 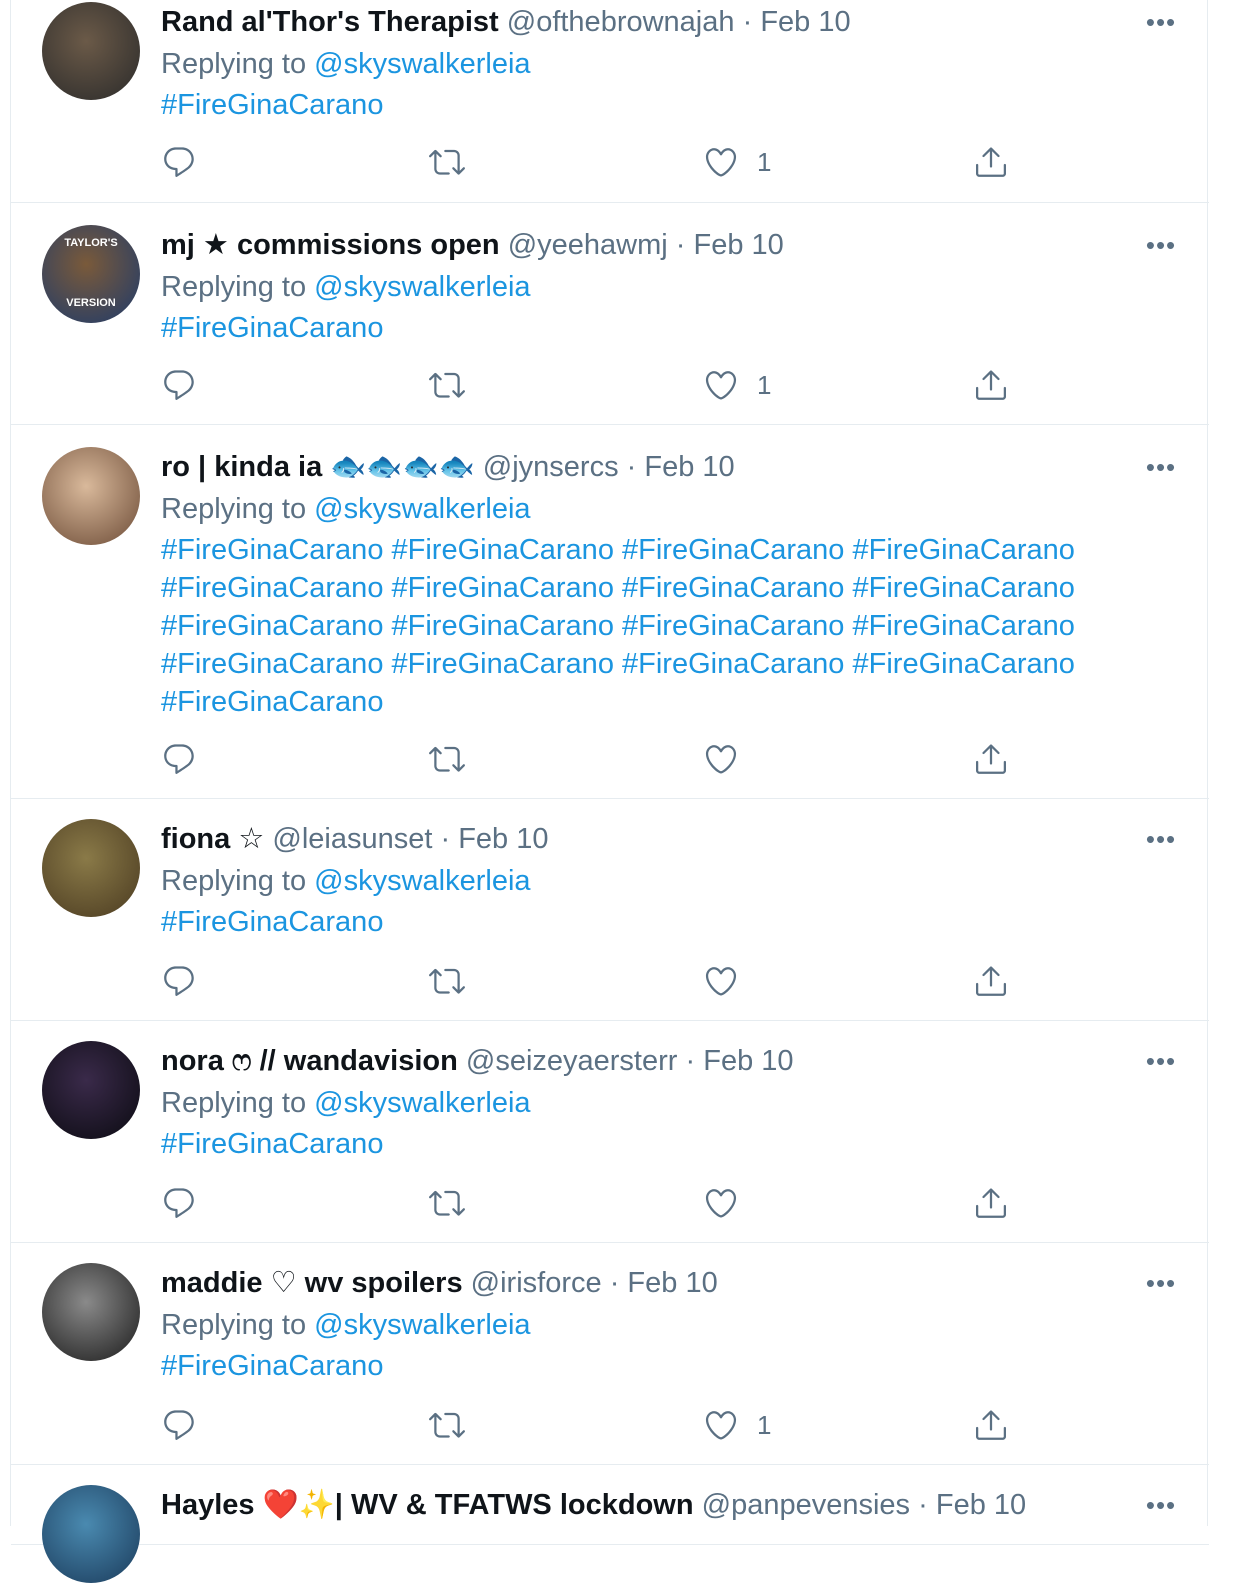 What do you see at coordinates (588, 245) in the screenshot?
I see `user-handle: @yeehawmj` at bounding box center [588, 245].